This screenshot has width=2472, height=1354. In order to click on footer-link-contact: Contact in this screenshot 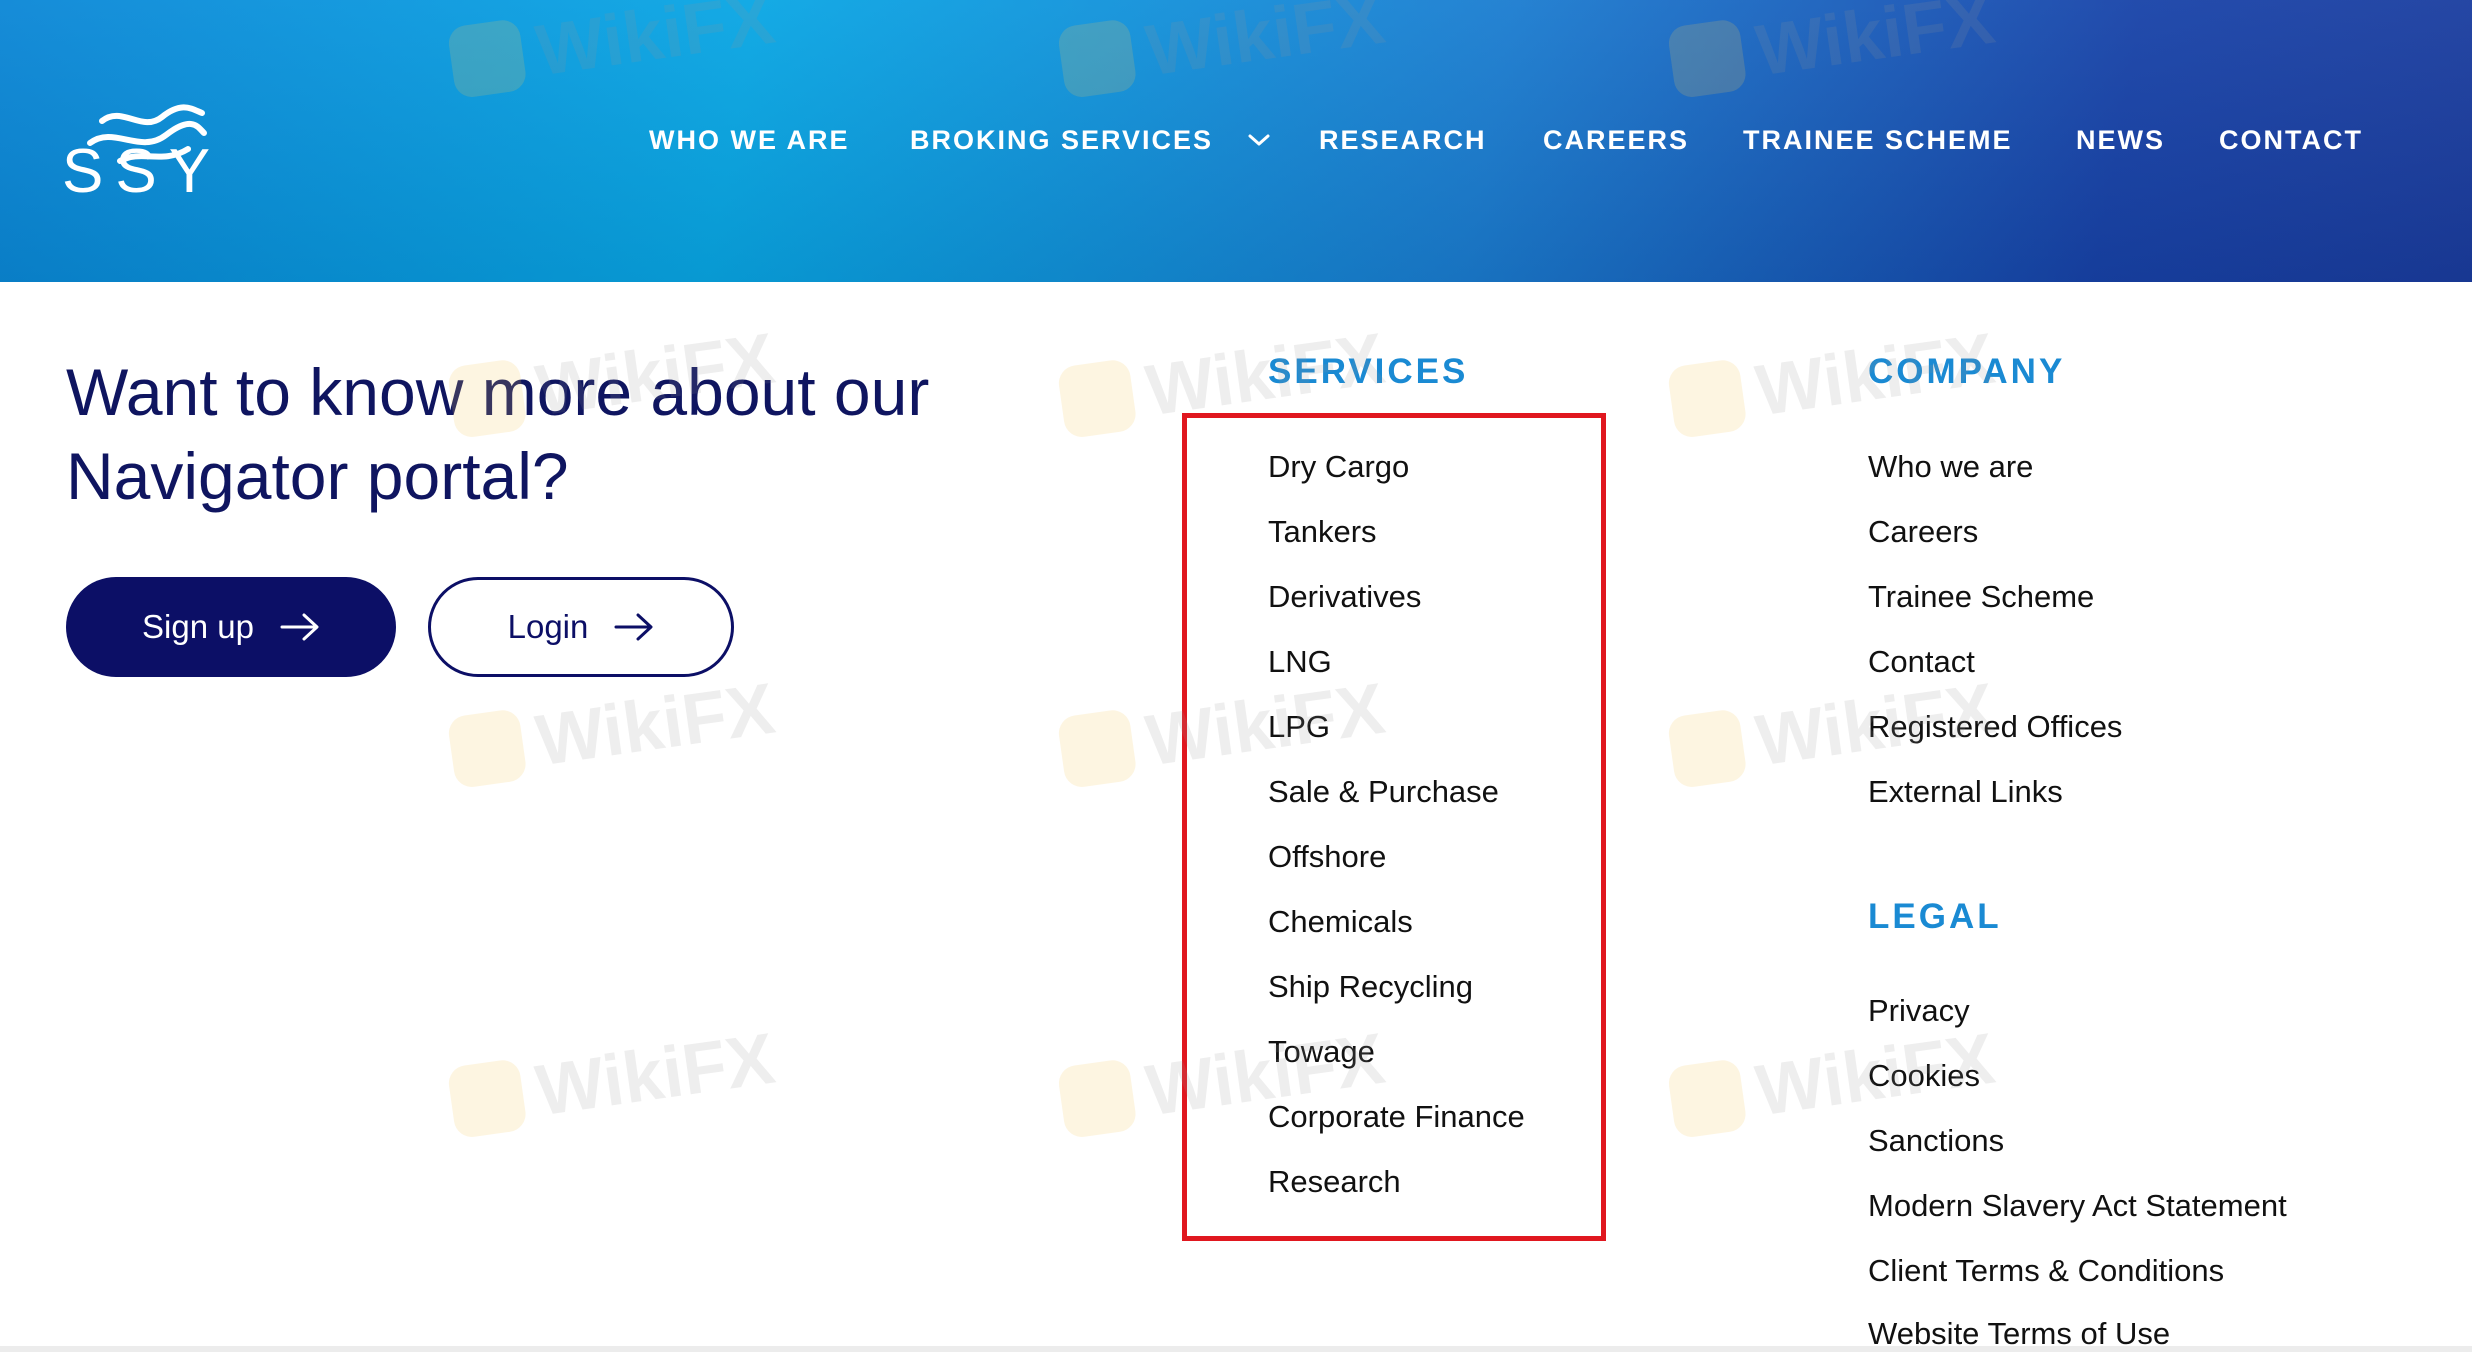, I will do `click(1921, 662)`.